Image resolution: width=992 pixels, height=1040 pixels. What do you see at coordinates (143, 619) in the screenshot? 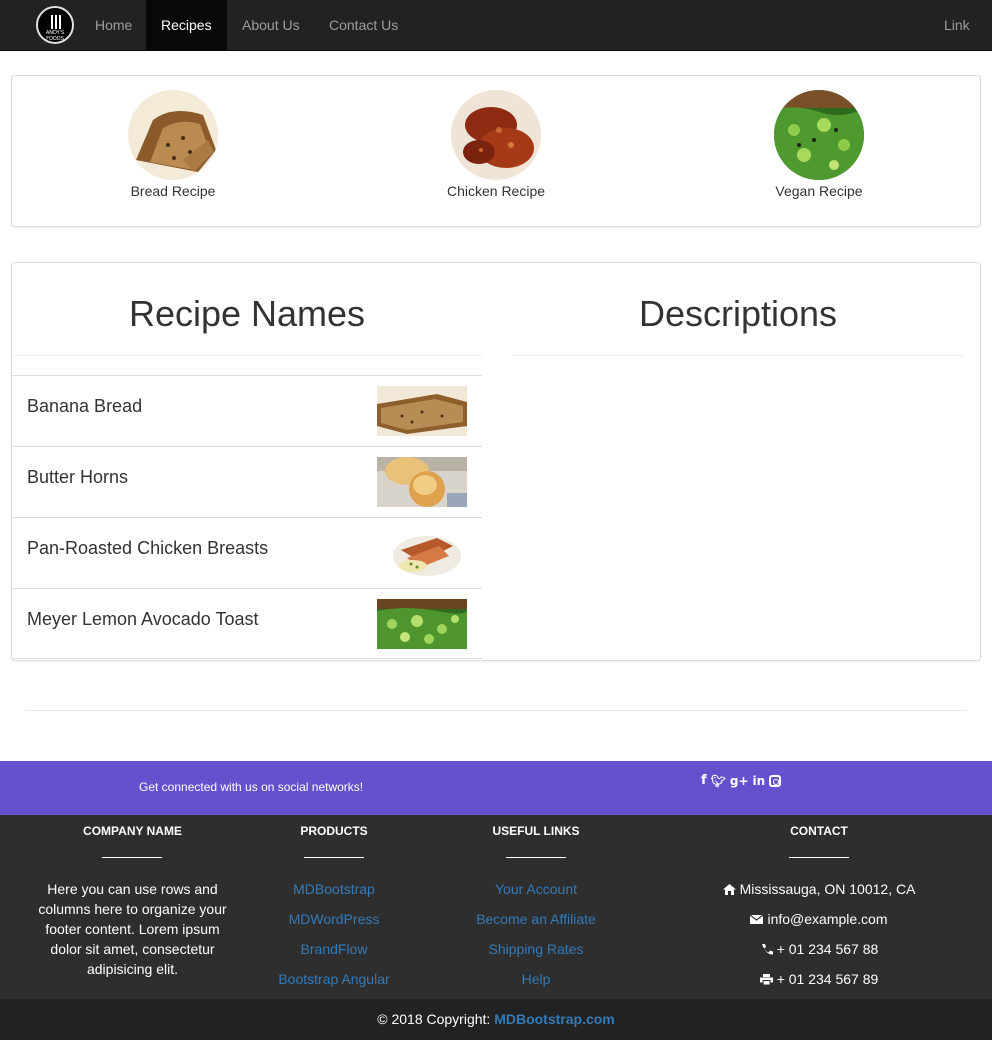
I see `recipe-name: Meyer Lemon Avocado Toast` at bounding box center [143, 619].